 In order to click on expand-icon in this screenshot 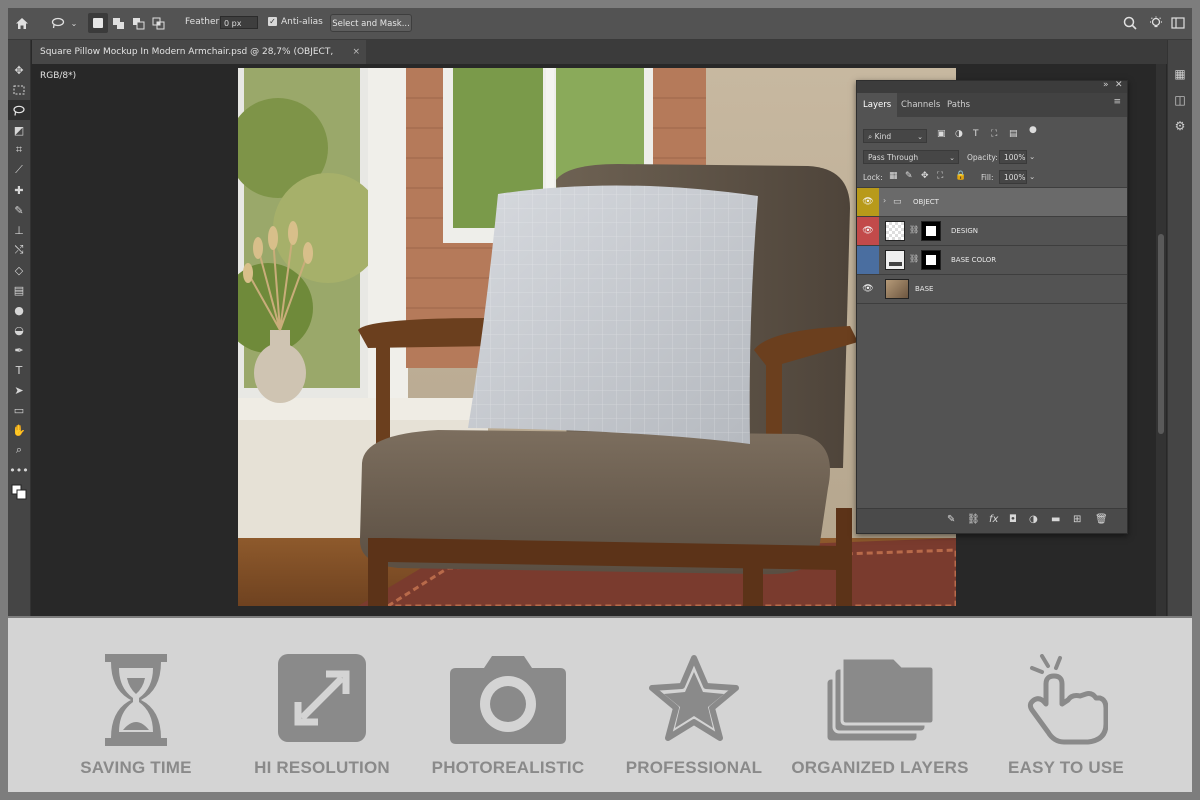, I will do `click(322, 700)`.